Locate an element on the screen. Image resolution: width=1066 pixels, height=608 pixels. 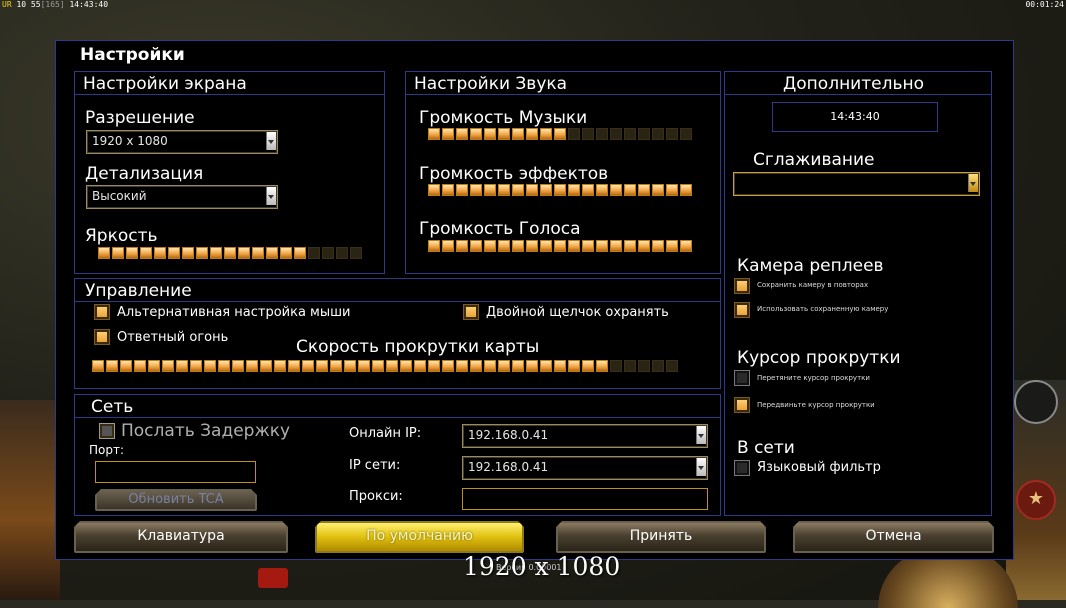
resolution-dropdown: 1920 x 1080 is located at coordinates (182, 142).